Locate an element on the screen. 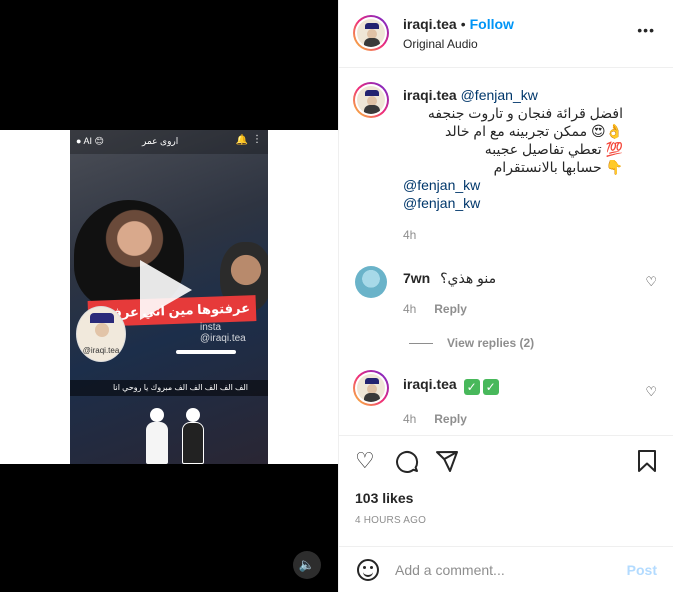 The height and width of the screenshot is (592, 673). video-progress-bar is located at coordinates (206, 352).